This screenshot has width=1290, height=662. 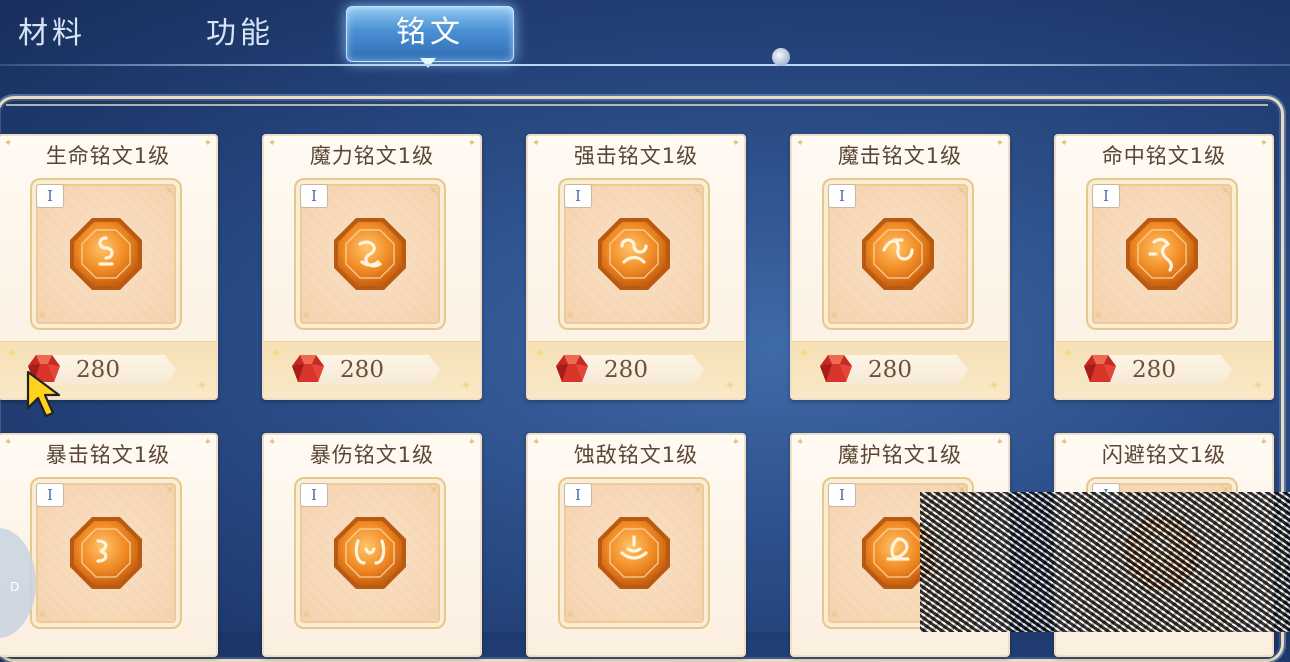 What do you see at coordinates (43, 394) in the screenshot?
I see `mouse-cursor-icon` at bounding box center [43, 394].